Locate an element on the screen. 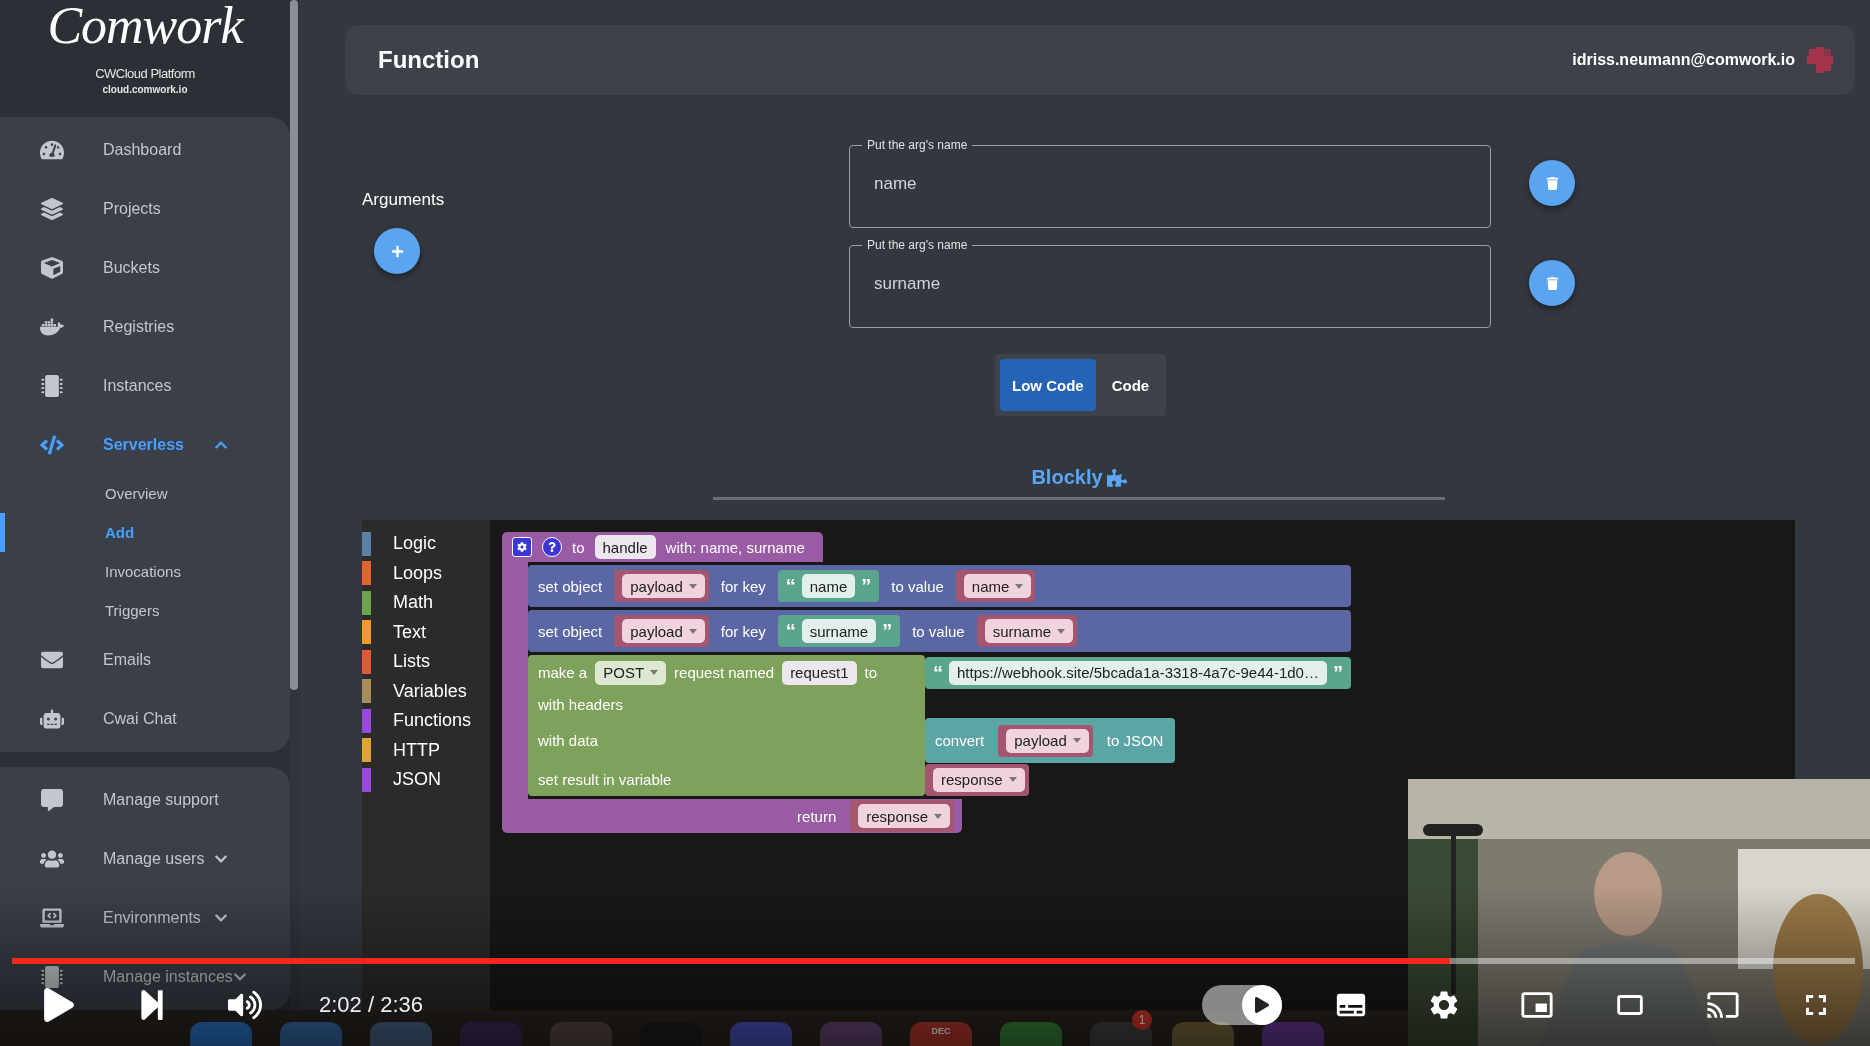 This screenshot has height=1046, width=1870. set-object-block: set object payload for key “ name ” to value name is located at coordinates (939, 586).